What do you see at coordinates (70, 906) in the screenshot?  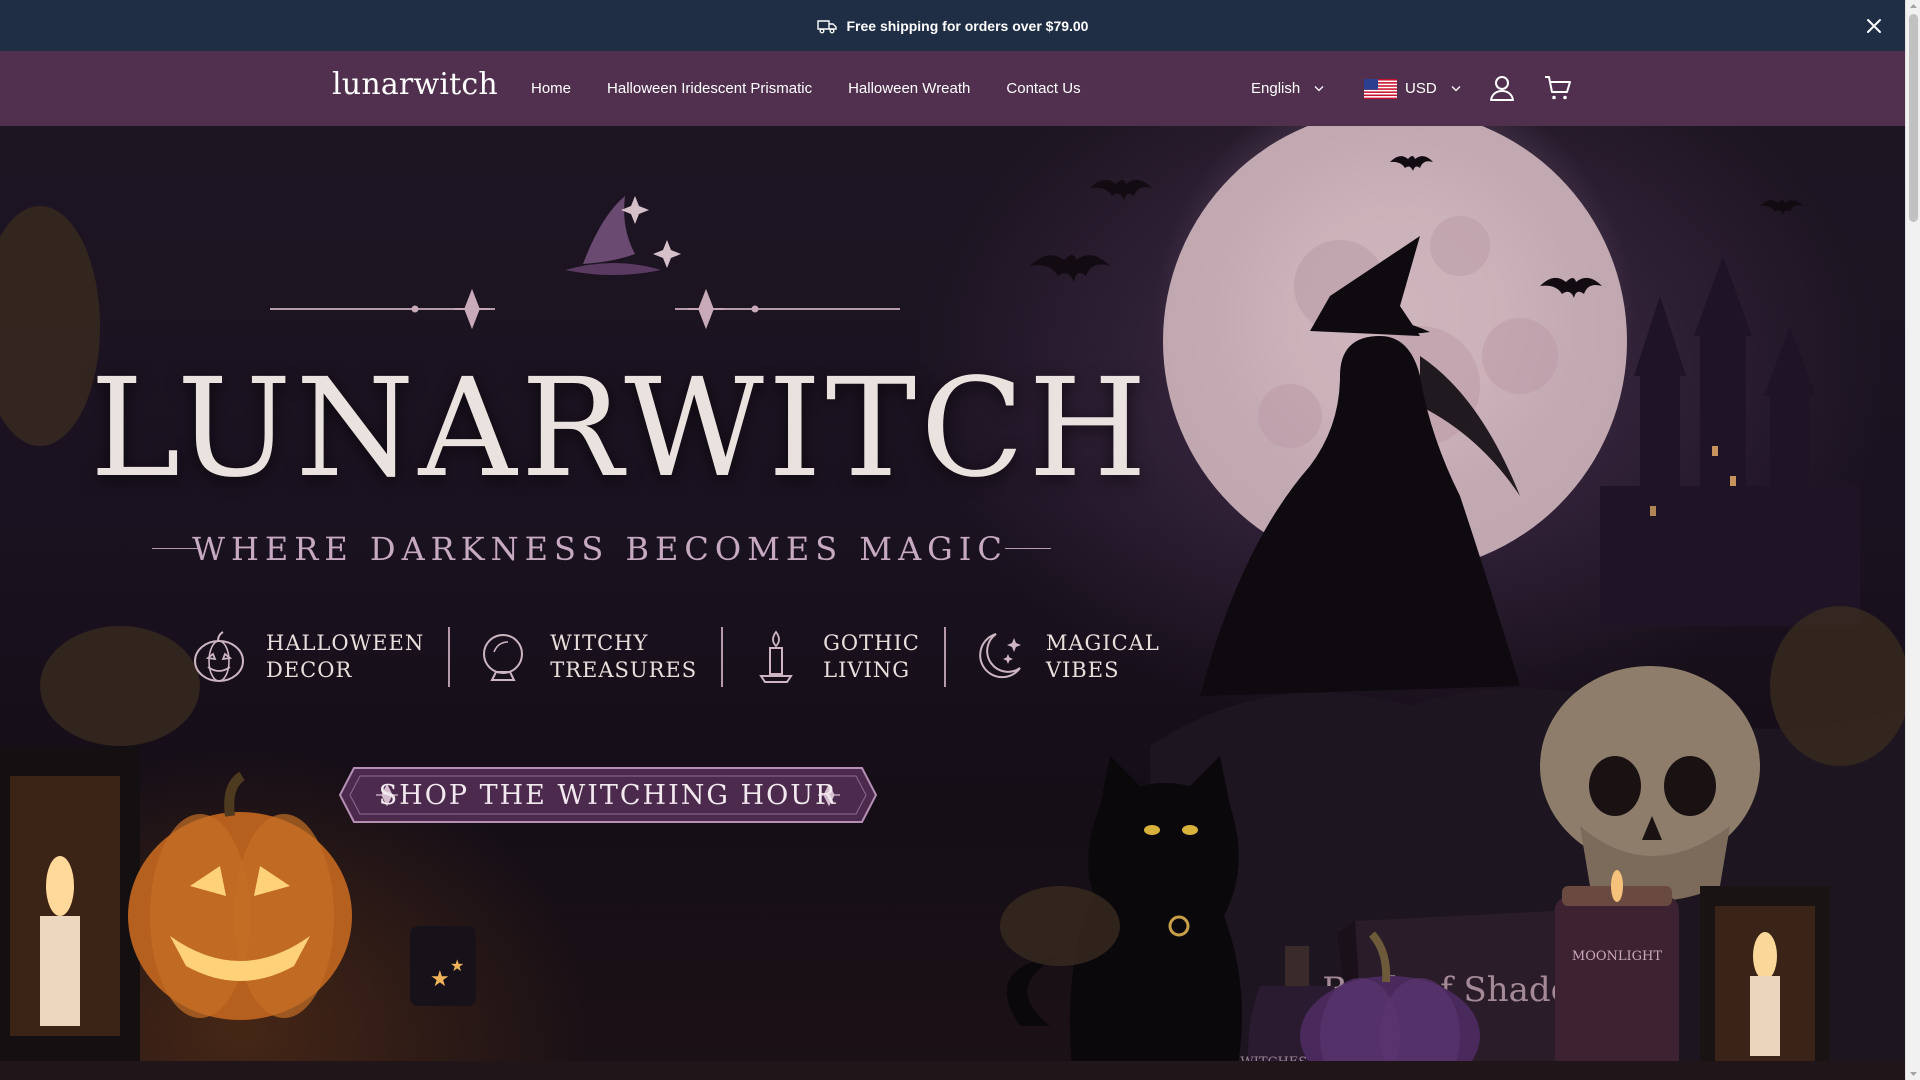 I see `lantern-left` at bounding box center [70, 906].